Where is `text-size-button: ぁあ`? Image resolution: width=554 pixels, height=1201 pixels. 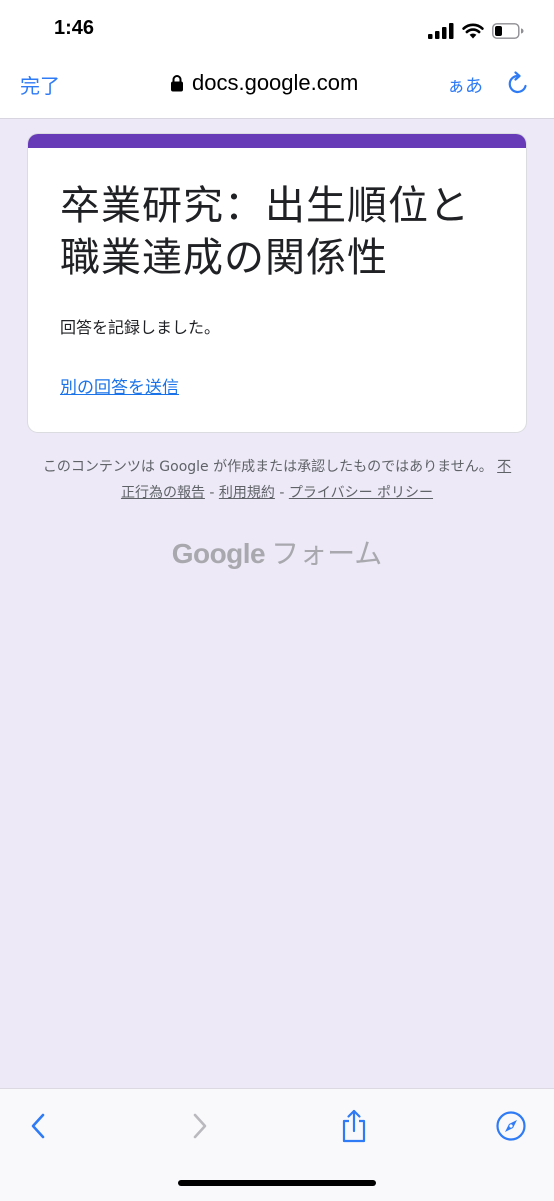 text-size-button: ぁあ is located at coordinates (465, 85).